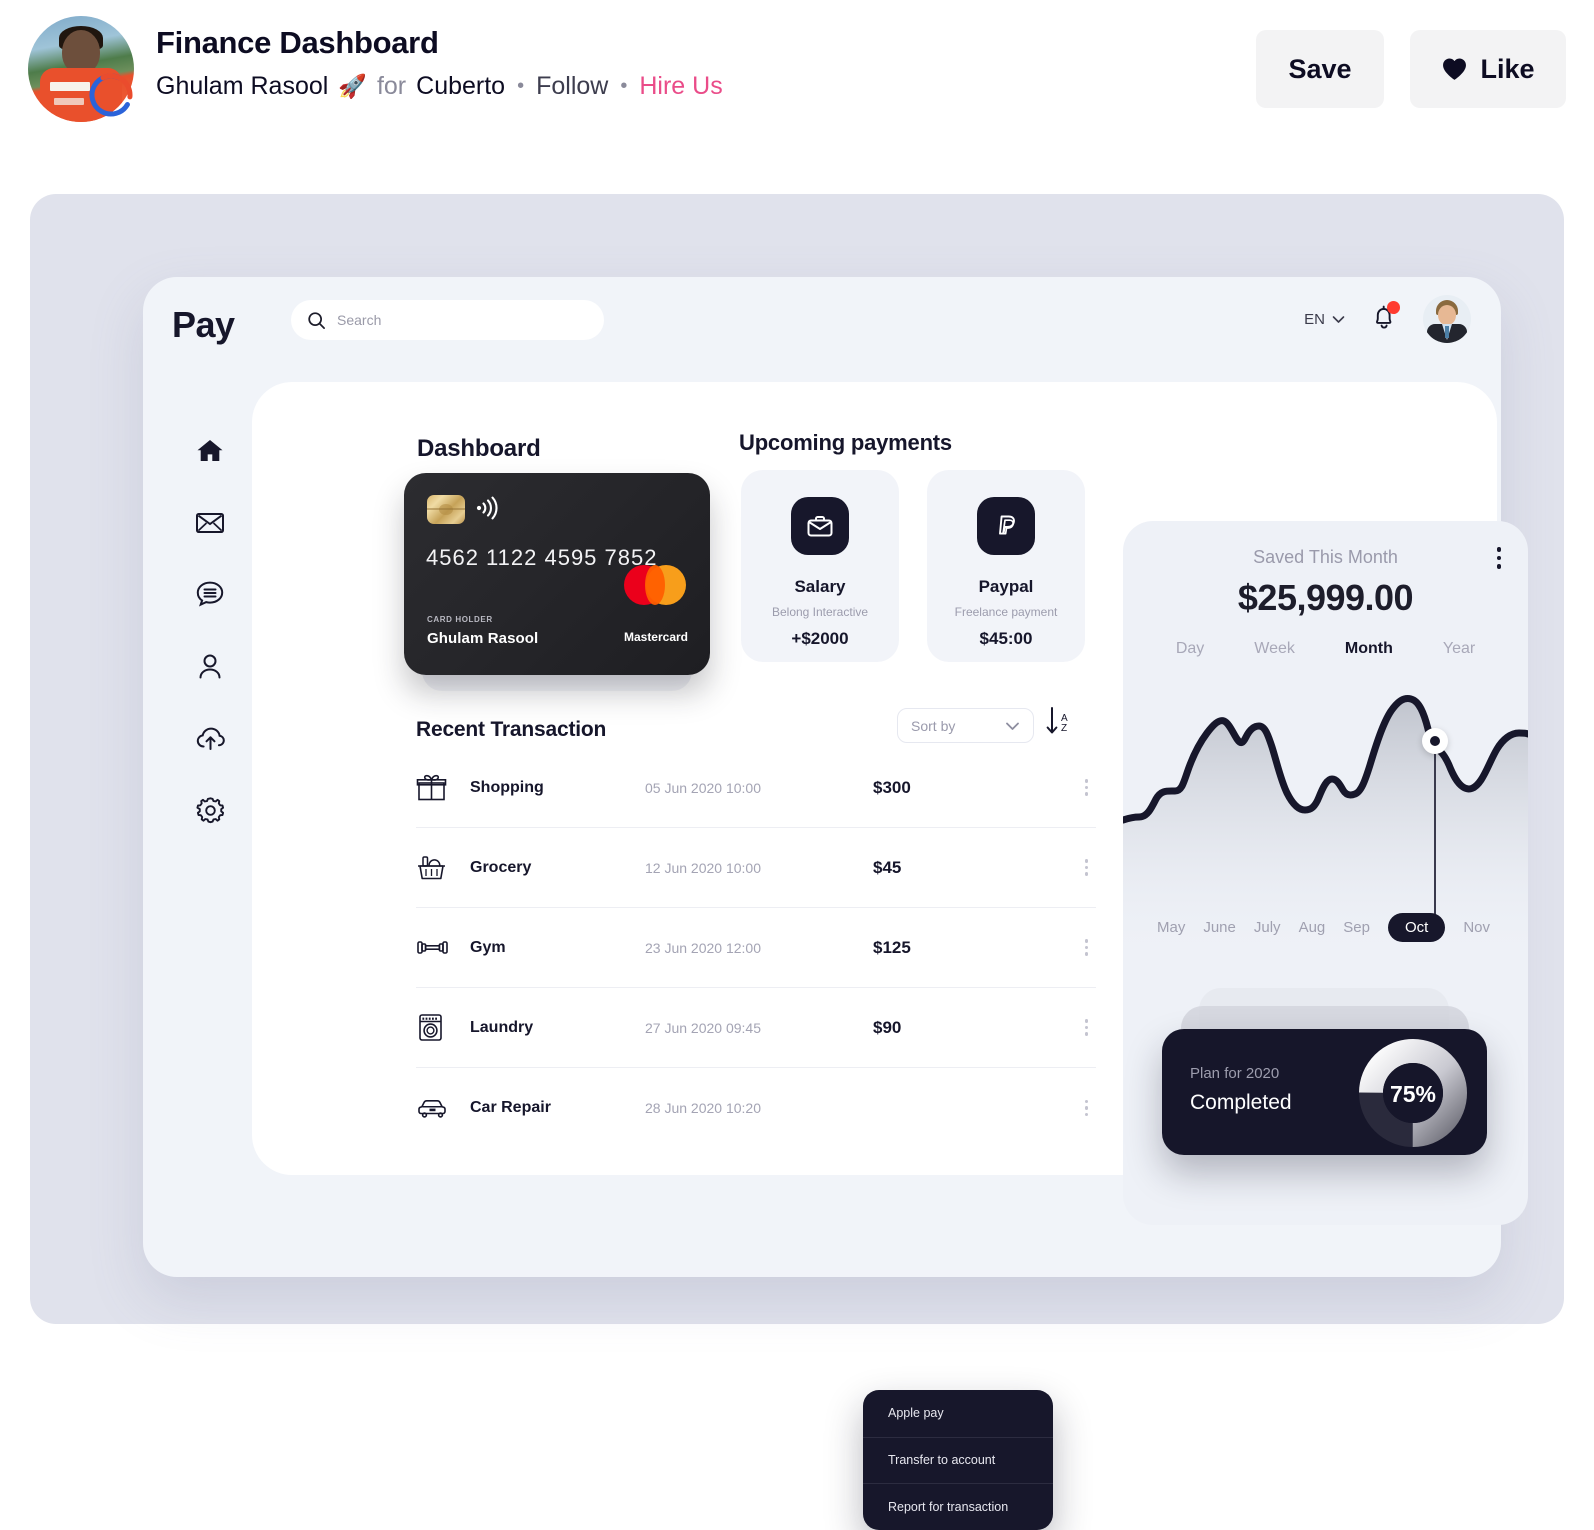 Image resolution: width=1594 pixels, height=1530 pixels. What do you see at coordinates (887, 1027) in the screenshot?
I see `transaction-amount: $90` at bounding box center [887, 1027].